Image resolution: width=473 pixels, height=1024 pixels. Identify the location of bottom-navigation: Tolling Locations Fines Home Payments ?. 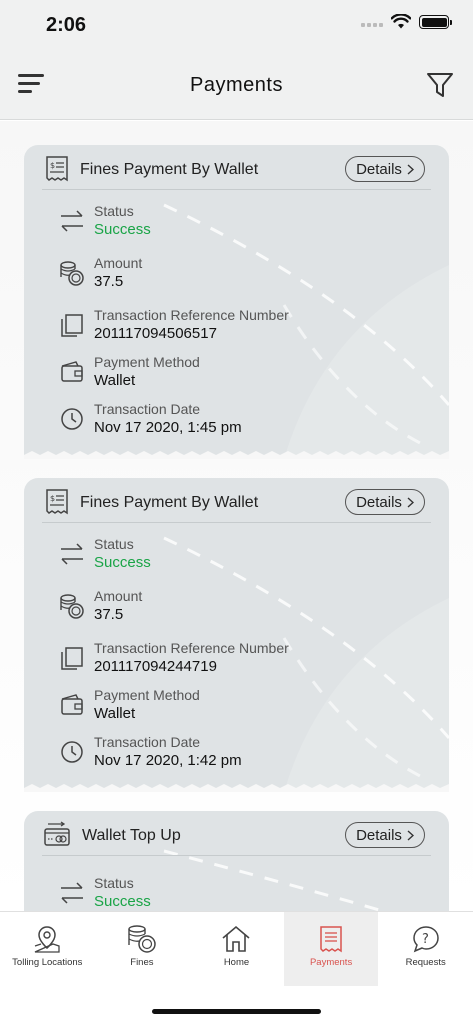
(236, 948).